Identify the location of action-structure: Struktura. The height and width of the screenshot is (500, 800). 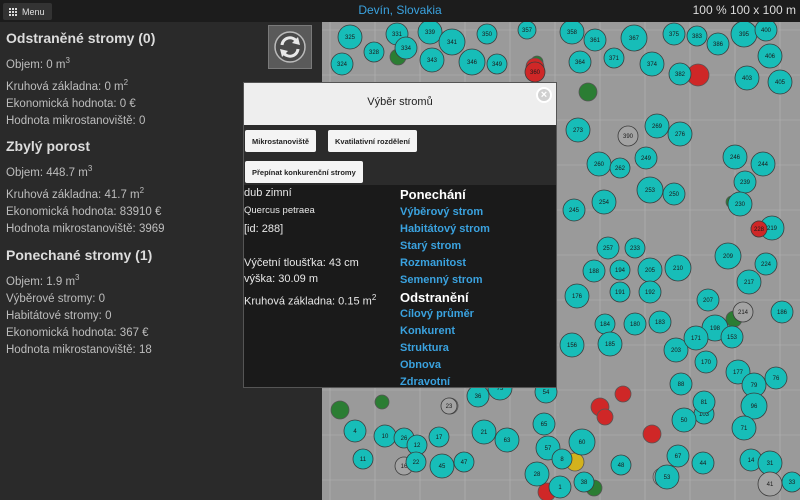
(424, 348).